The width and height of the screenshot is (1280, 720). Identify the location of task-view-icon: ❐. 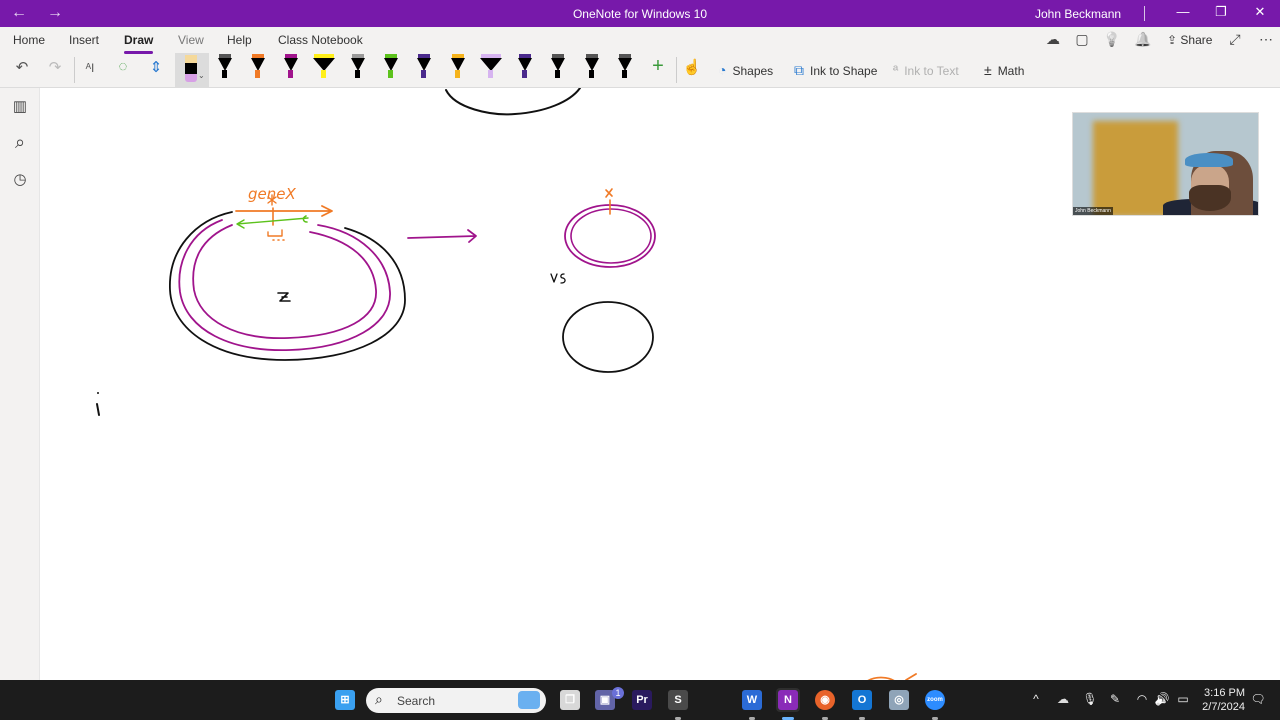
(570, 700).